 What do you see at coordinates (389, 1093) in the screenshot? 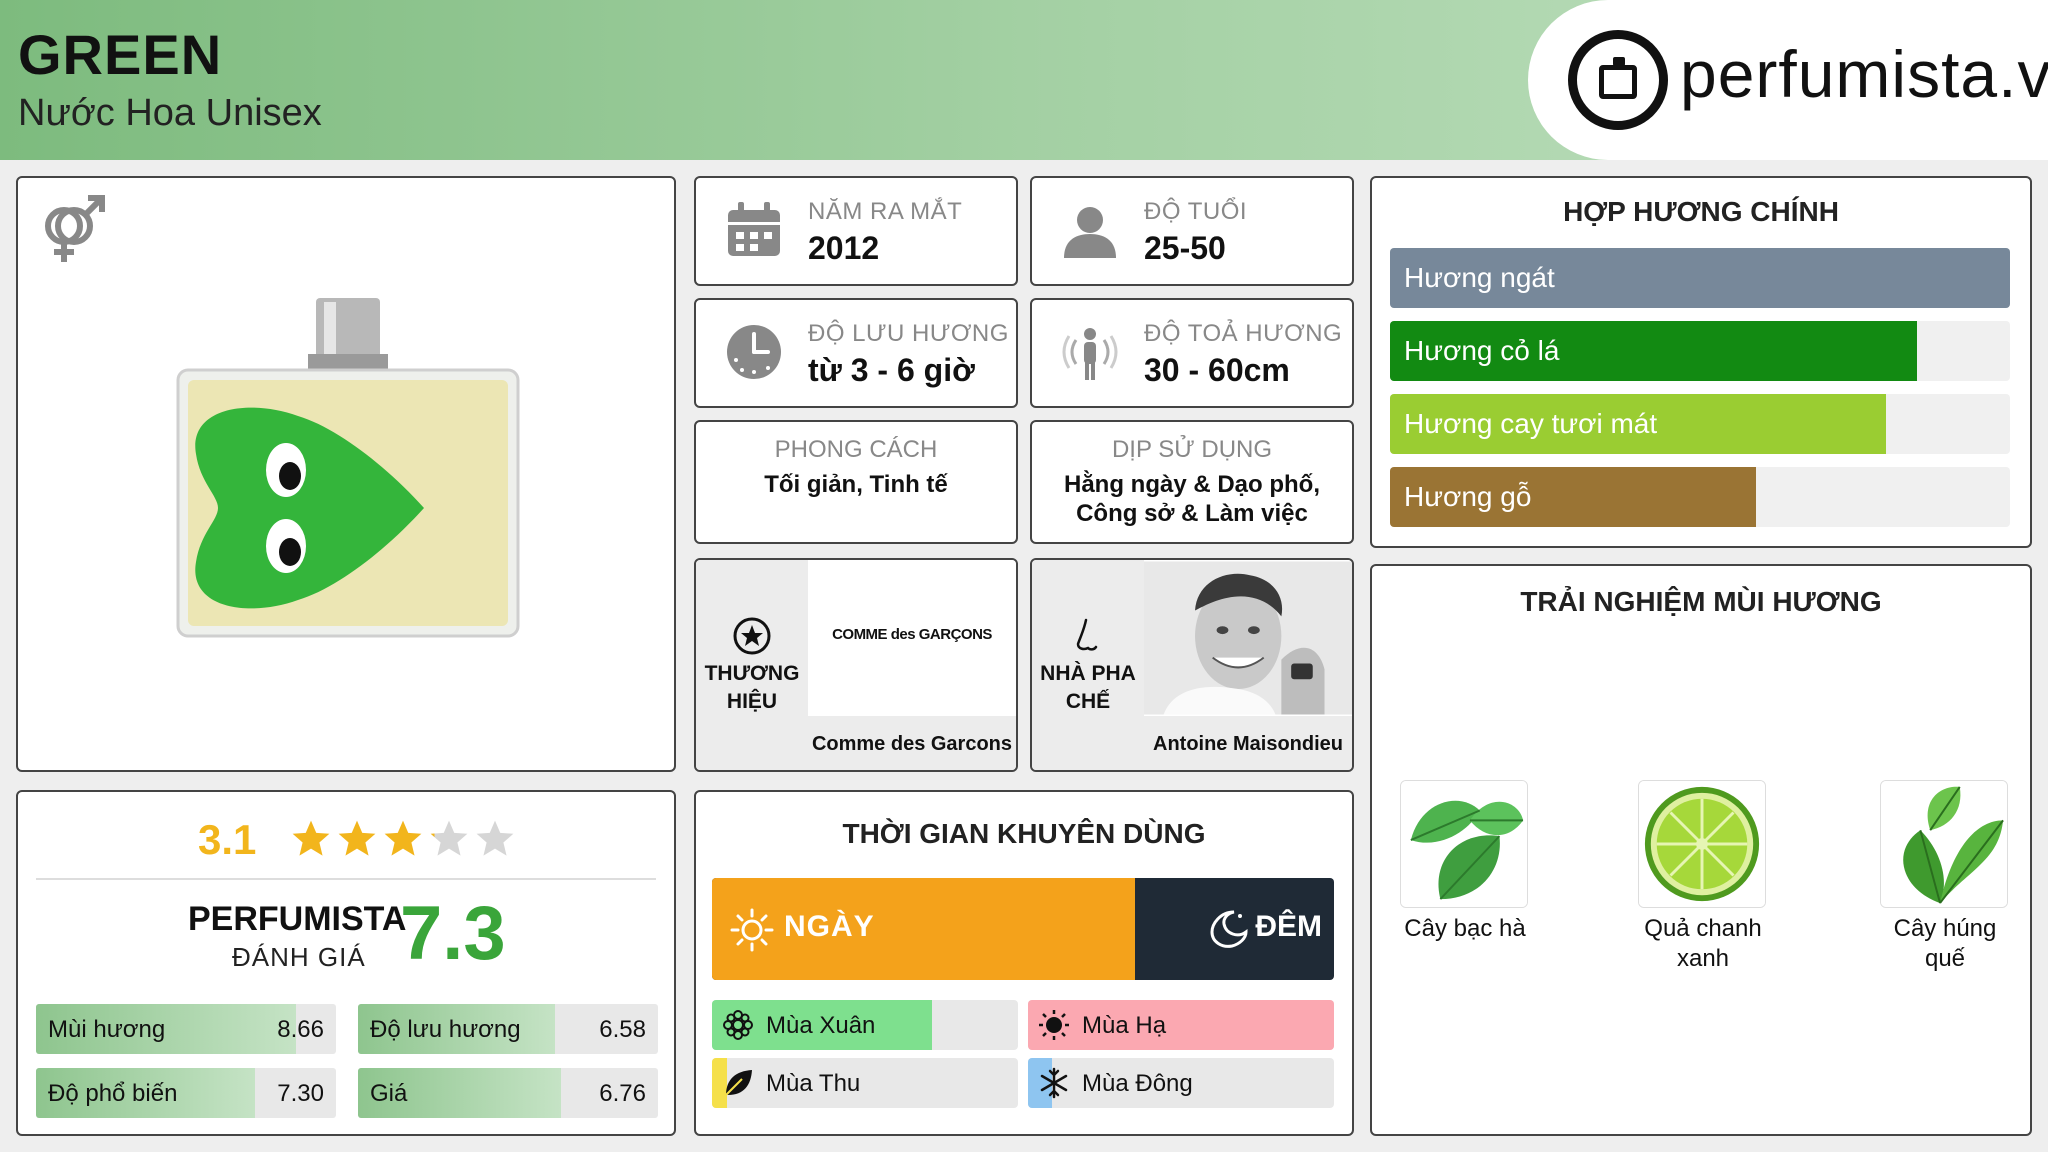
I see `metric-label: Giá` at bounding box center [389, 1093].